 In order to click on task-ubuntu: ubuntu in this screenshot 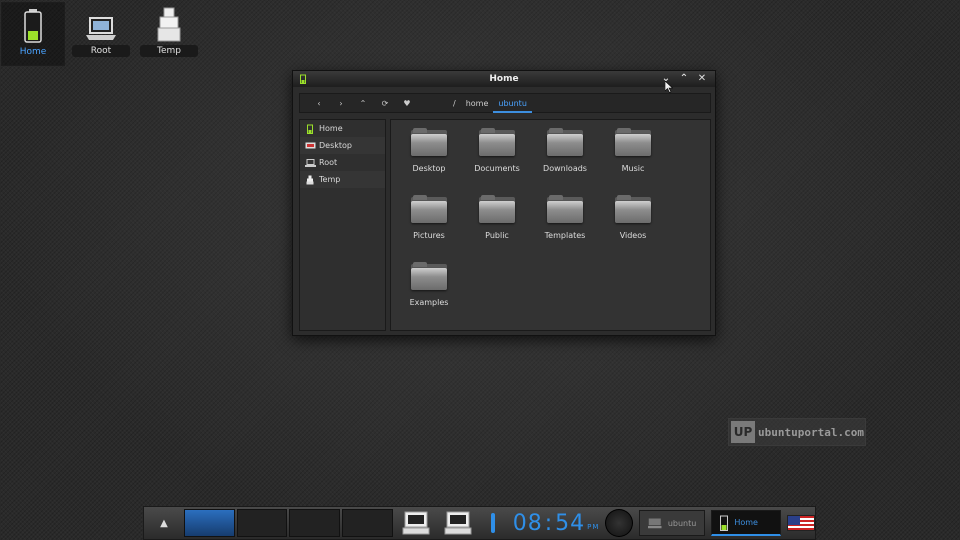, I will do `click(672, 523)`.